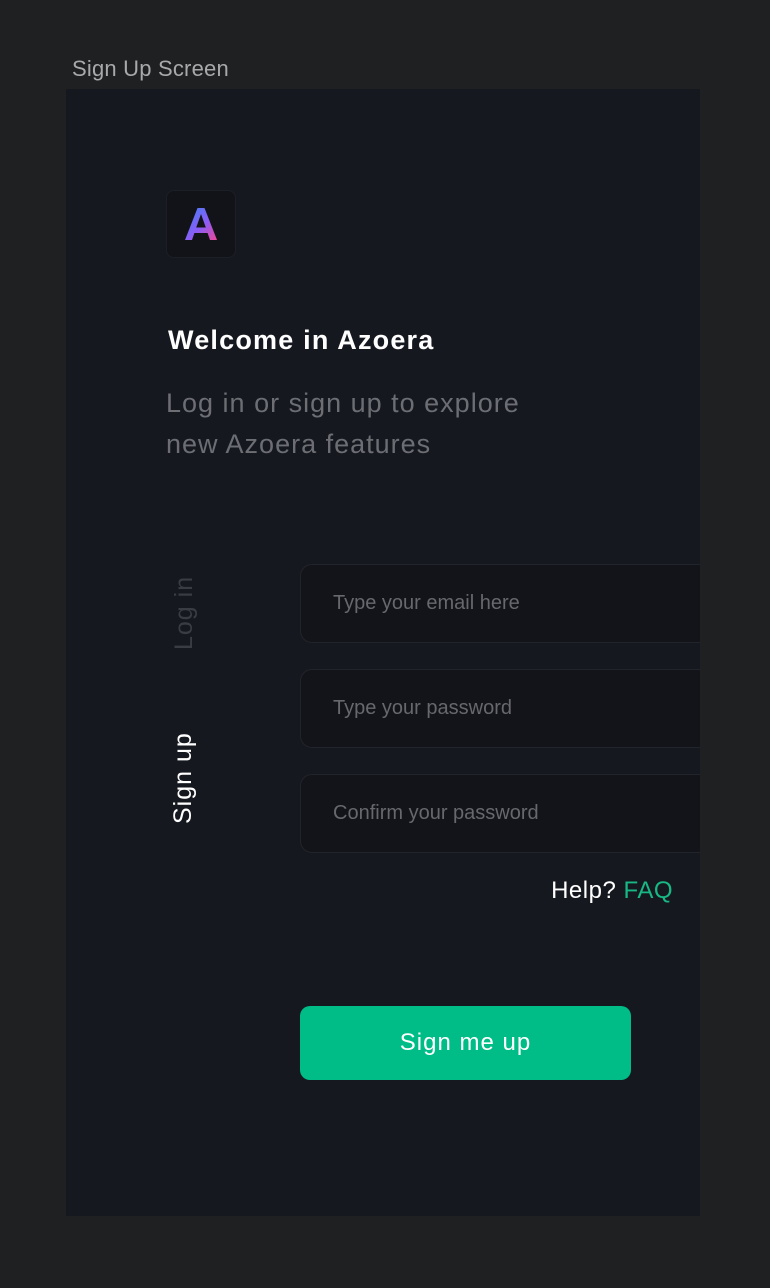  Describe the element at coordinates (500, 708) in the screenshot. I see `password-field` at that location.